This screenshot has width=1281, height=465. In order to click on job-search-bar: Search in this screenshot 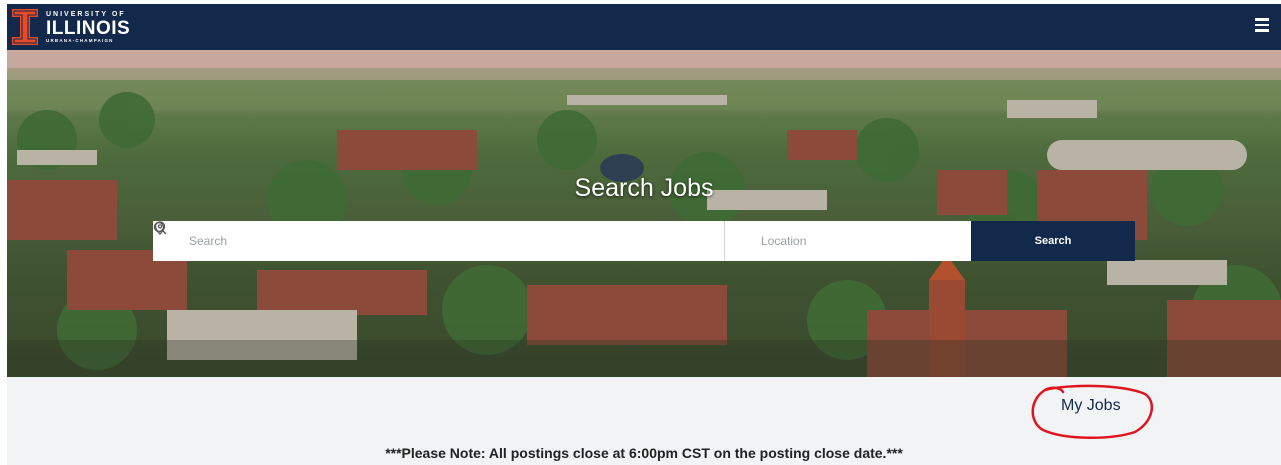, I will do `click(644, 241)`.